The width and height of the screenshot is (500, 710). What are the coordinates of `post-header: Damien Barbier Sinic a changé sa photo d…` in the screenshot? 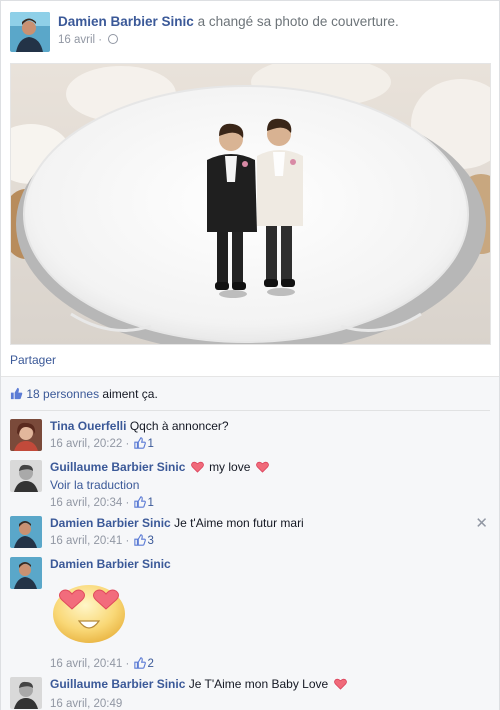 It's located at (250, 32).